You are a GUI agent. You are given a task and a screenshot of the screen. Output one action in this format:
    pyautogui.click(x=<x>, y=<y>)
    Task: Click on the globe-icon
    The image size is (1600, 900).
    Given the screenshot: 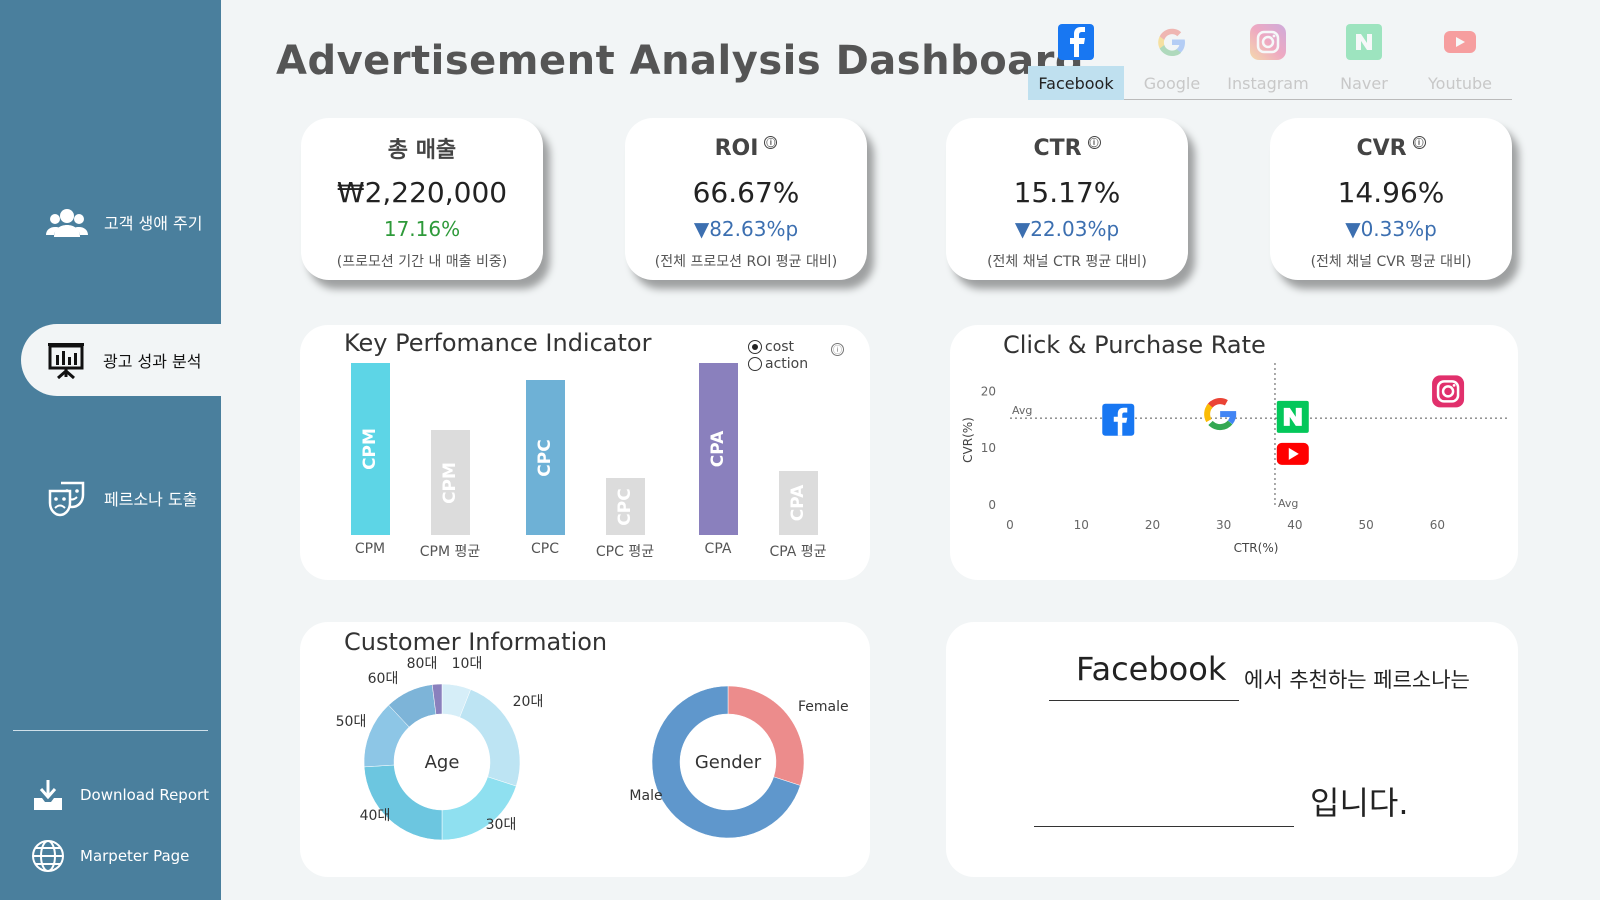 What is the action you would take?
    pyautogui.click(x=48, y=856)
    